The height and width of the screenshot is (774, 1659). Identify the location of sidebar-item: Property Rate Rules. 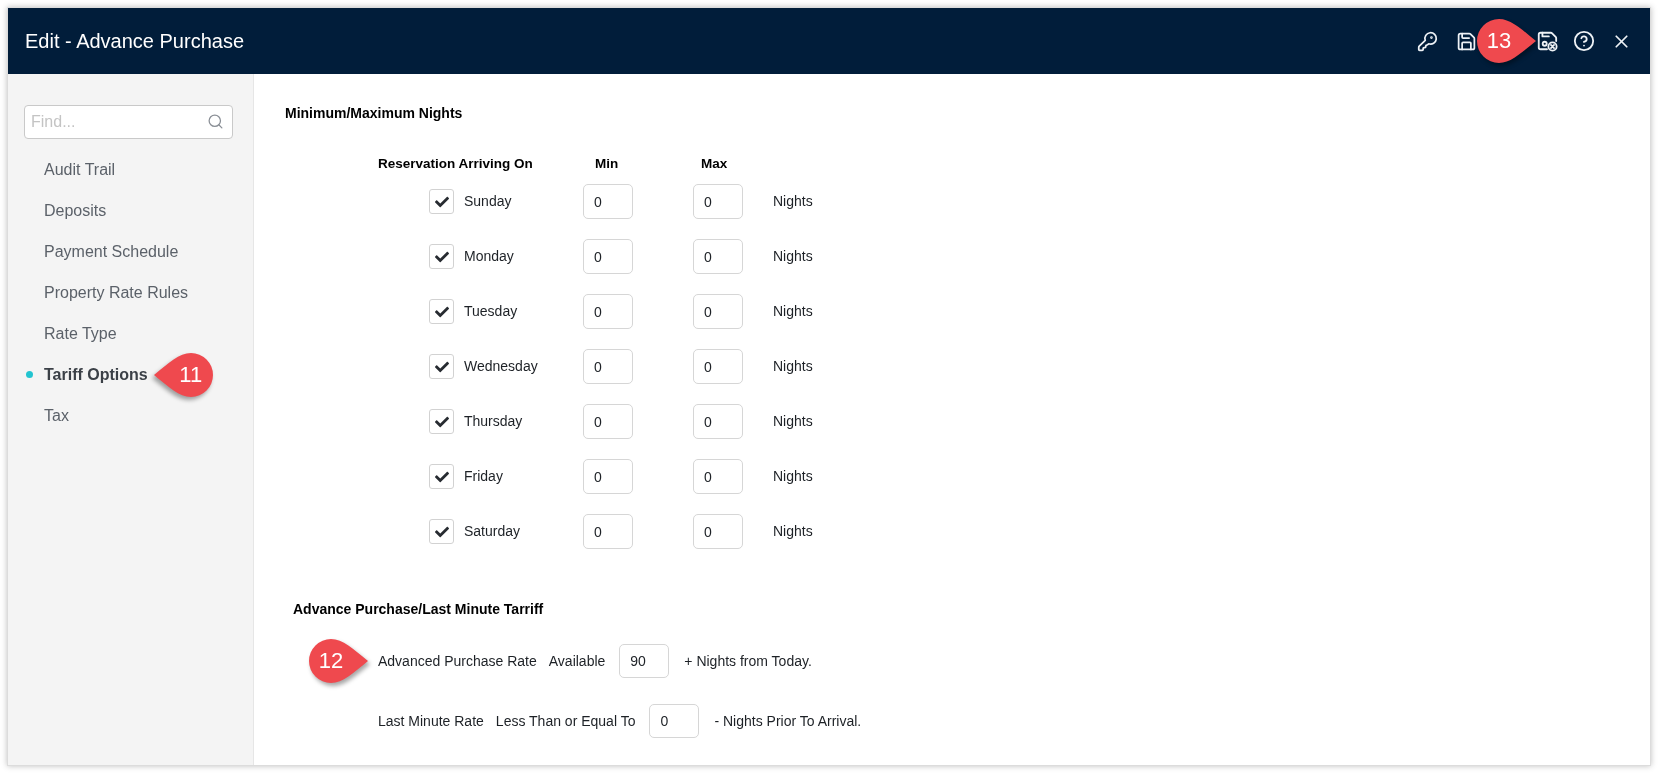
(116, 292).